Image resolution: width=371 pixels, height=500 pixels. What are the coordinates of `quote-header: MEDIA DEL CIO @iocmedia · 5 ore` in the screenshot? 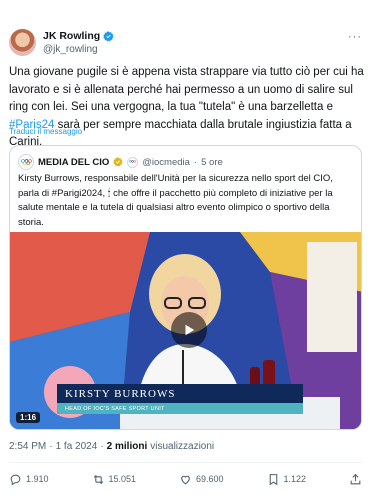 It's located at (120, 162).